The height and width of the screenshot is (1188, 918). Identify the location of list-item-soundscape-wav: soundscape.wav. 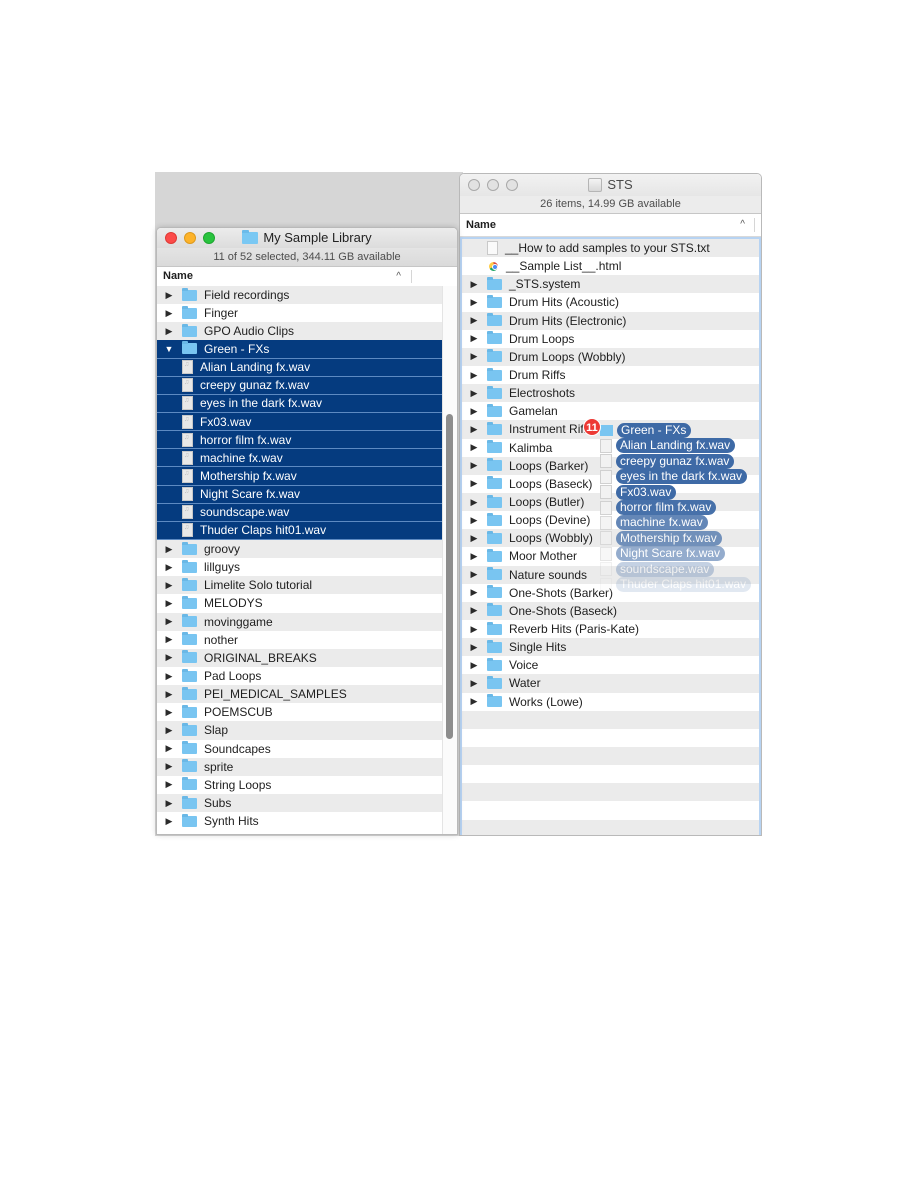
(300, 512).